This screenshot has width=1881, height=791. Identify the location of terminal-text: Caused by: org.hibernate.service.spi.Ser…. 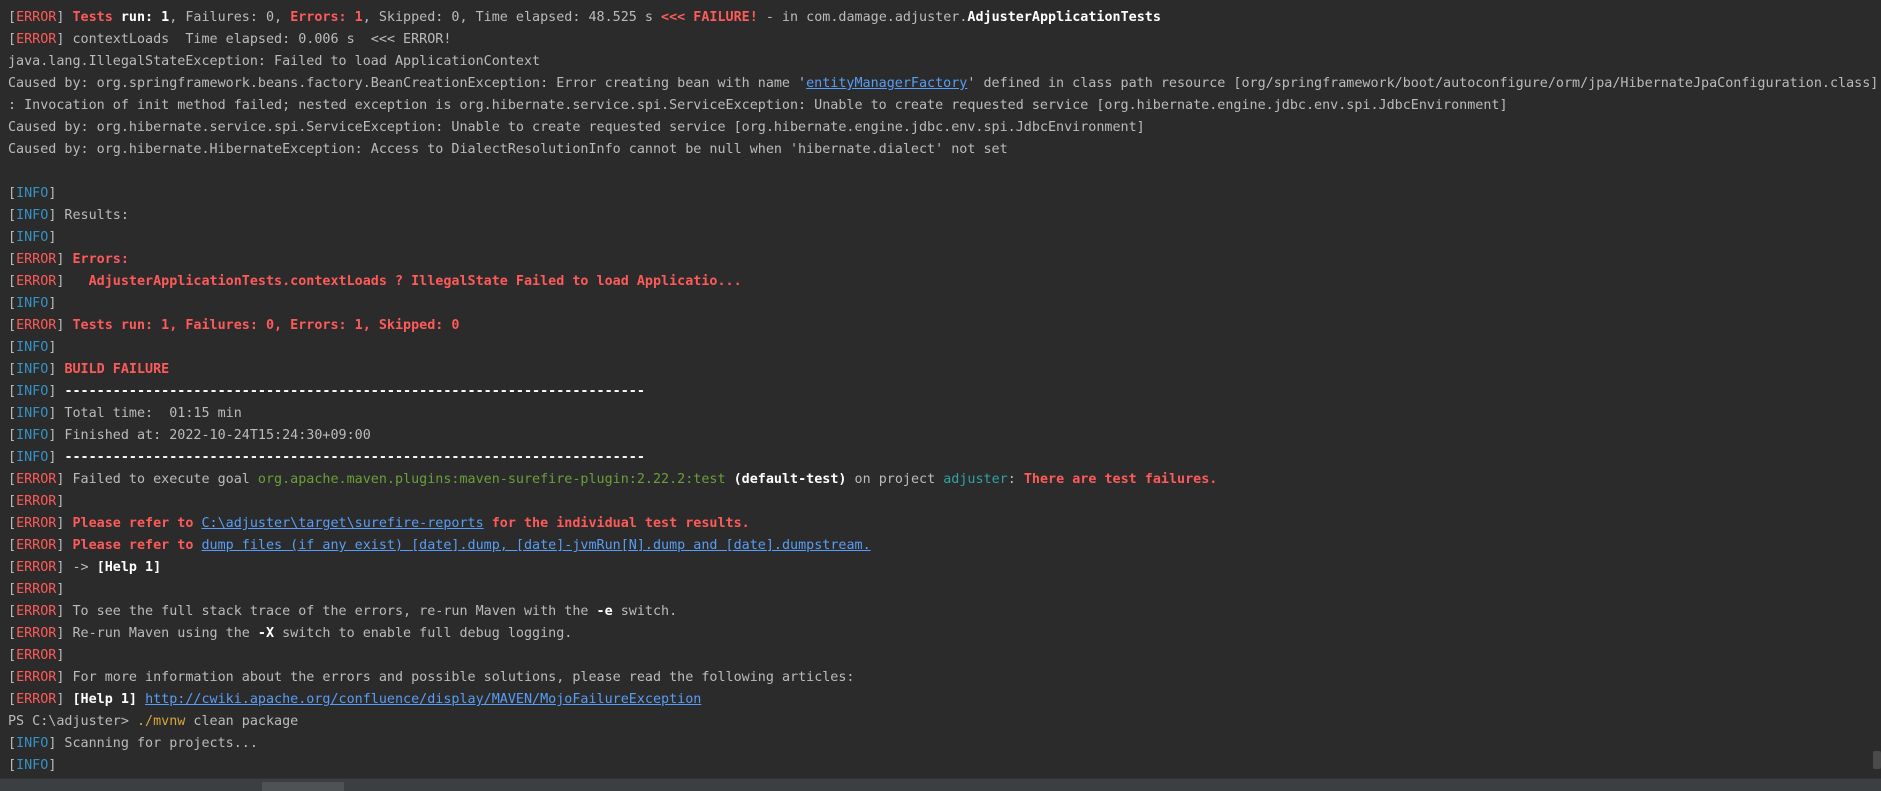
(576, 127).